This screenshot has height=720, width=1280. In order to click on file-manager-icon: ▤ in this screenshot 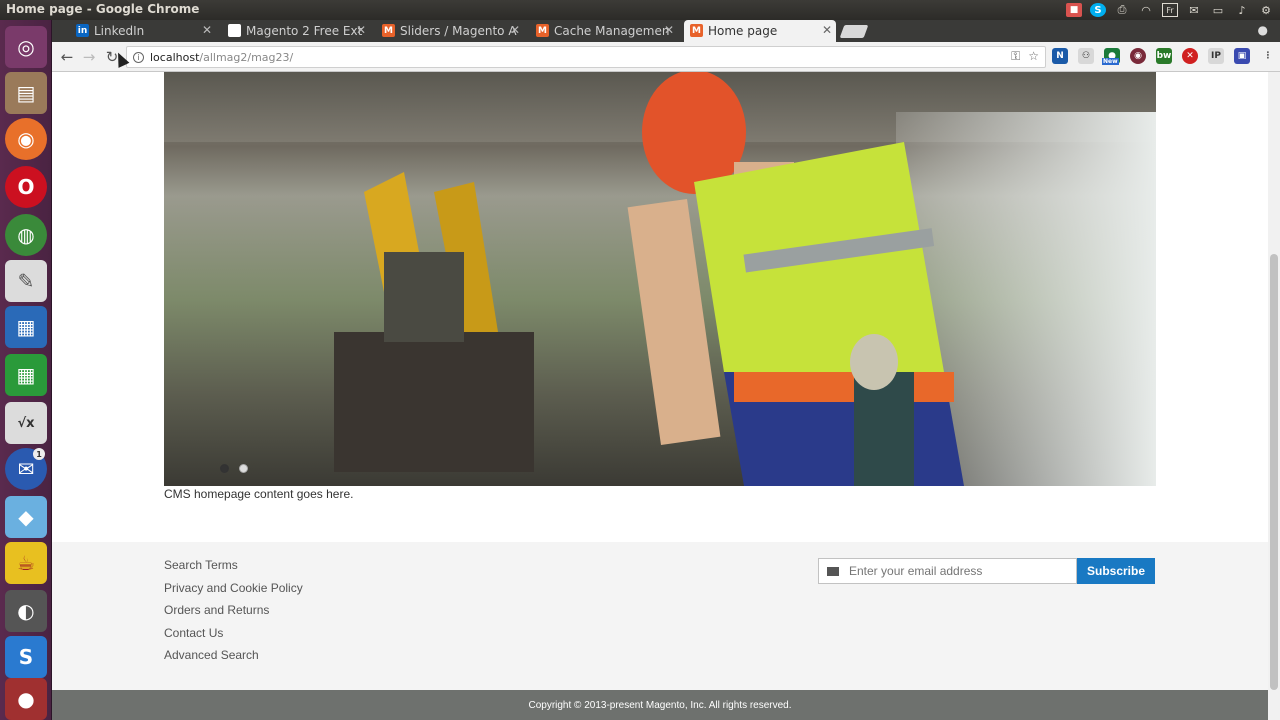, I will do `click(26, 93)`.